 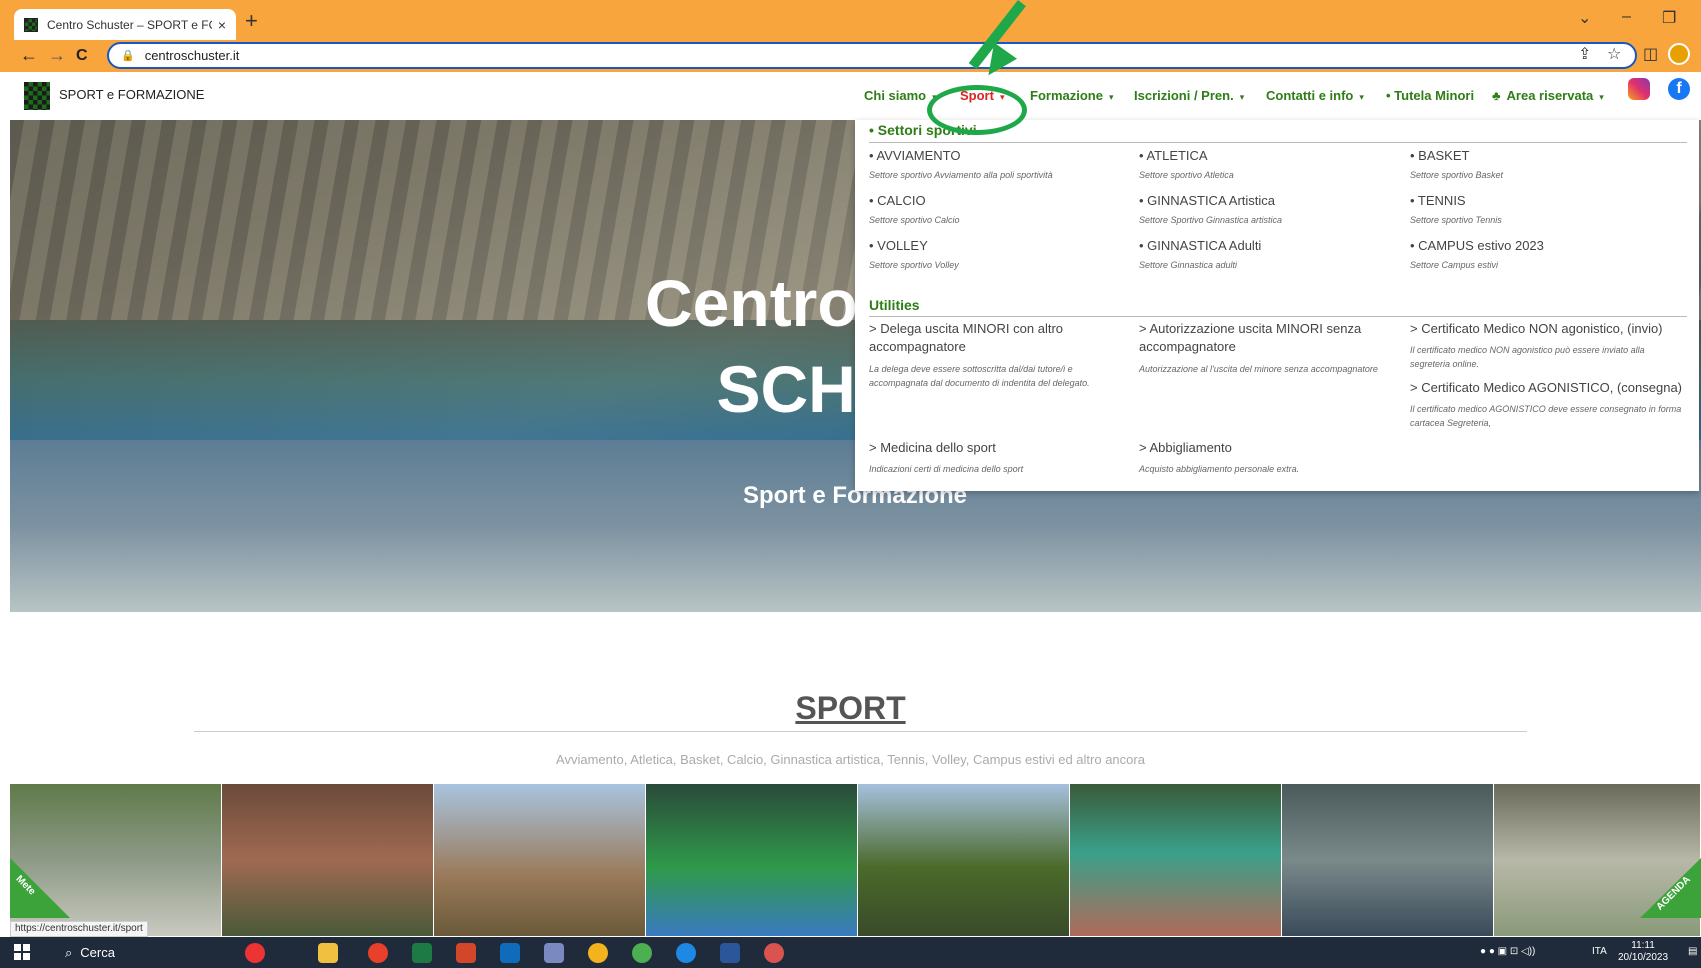 I want to click on browser-tab: Centro Schuster – SPORT e FORI ×, so click(x=125, y=24).